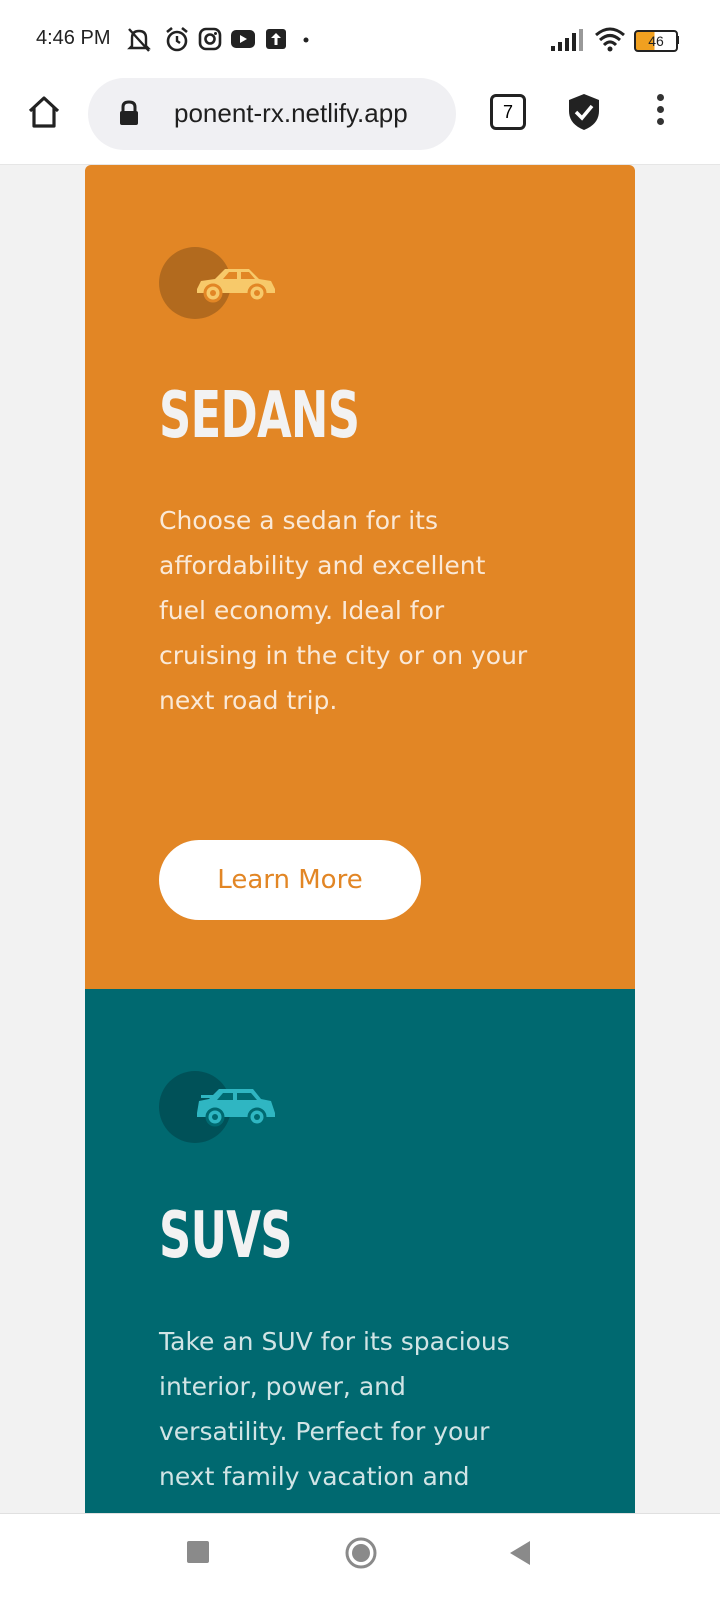 The height and width of the screenshot is (1601, 720). What do you see at coordinates (290, 880) in the screenshot?
I see `learn-more-button: Learn More` at bounding box center [290, 880].